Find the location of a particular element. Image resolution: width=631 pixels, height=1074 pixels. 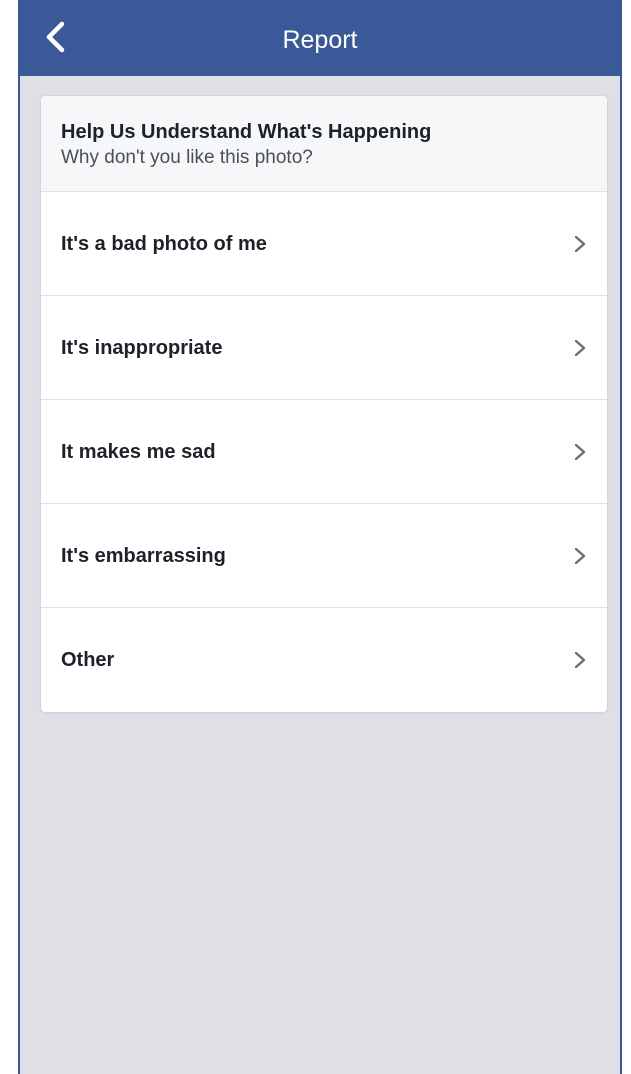

option-other: Other is located at coordinates (324, 660).